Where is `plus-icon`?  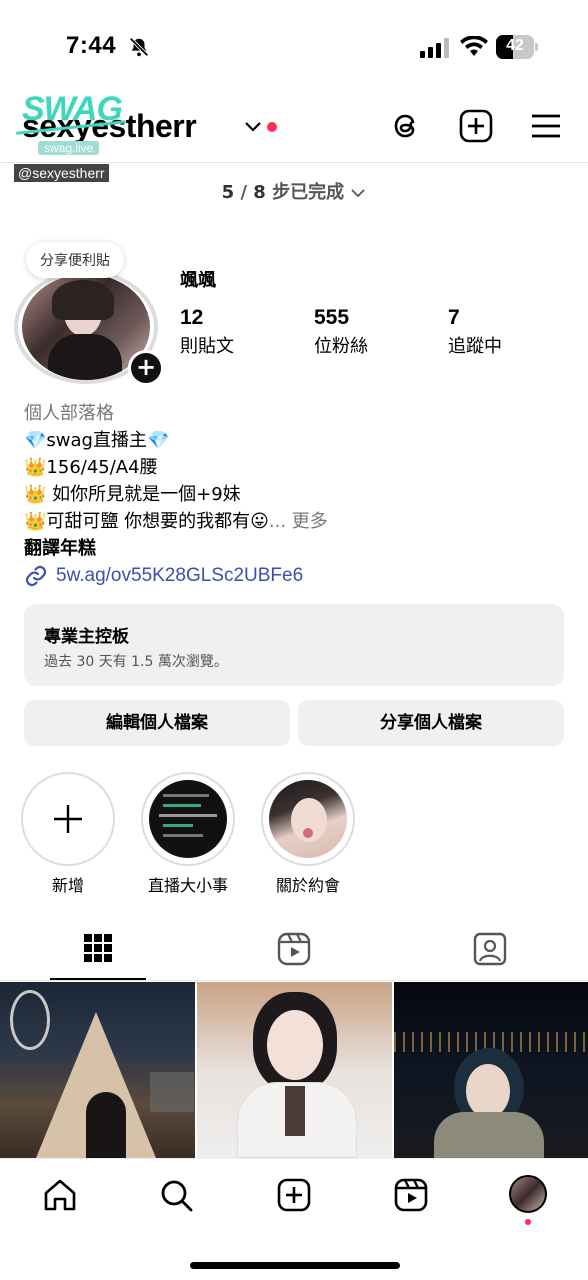
plus-icon is located at coordinates (68, 819).